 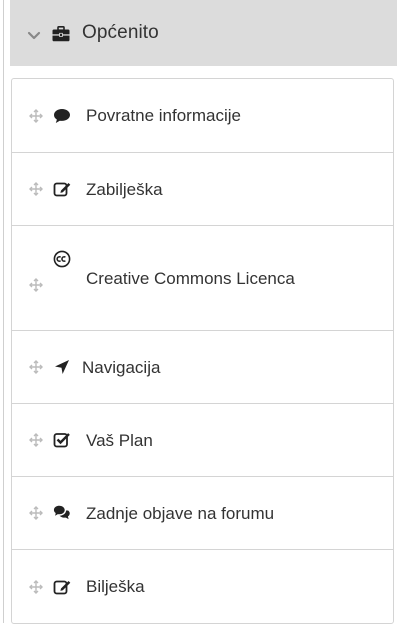 I want to click on chevron-down-icon, so click(x=34, y=36).